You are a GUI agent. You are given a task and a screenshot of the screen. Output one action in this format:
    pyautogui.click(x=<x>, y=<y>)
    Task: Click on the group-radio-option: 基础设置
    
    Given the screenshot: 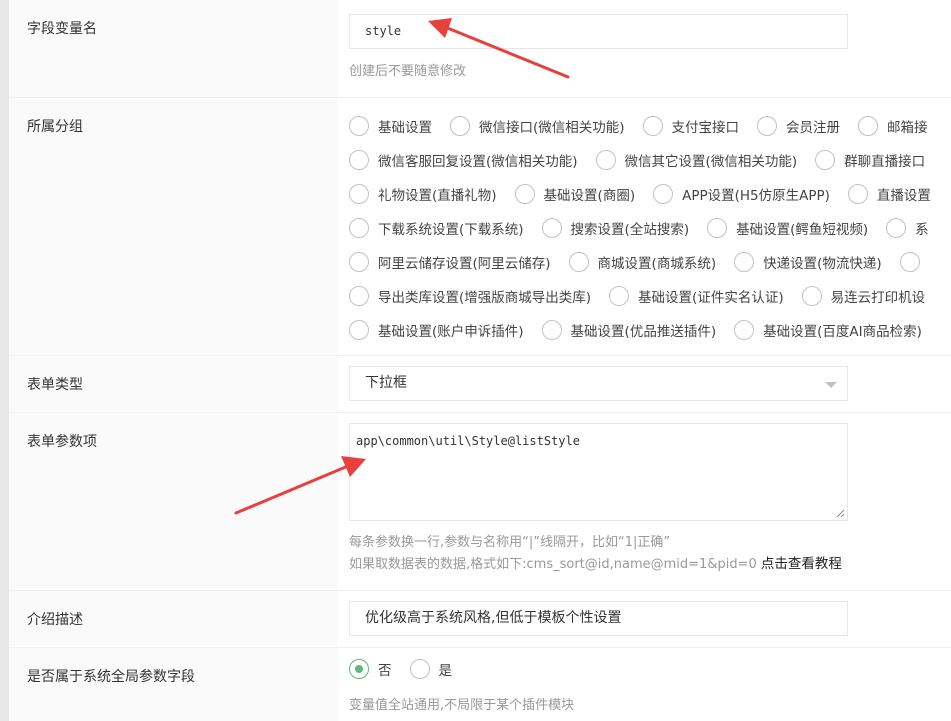 What is the action you would take?
    pyautogui.click(x=390, y=126)
    